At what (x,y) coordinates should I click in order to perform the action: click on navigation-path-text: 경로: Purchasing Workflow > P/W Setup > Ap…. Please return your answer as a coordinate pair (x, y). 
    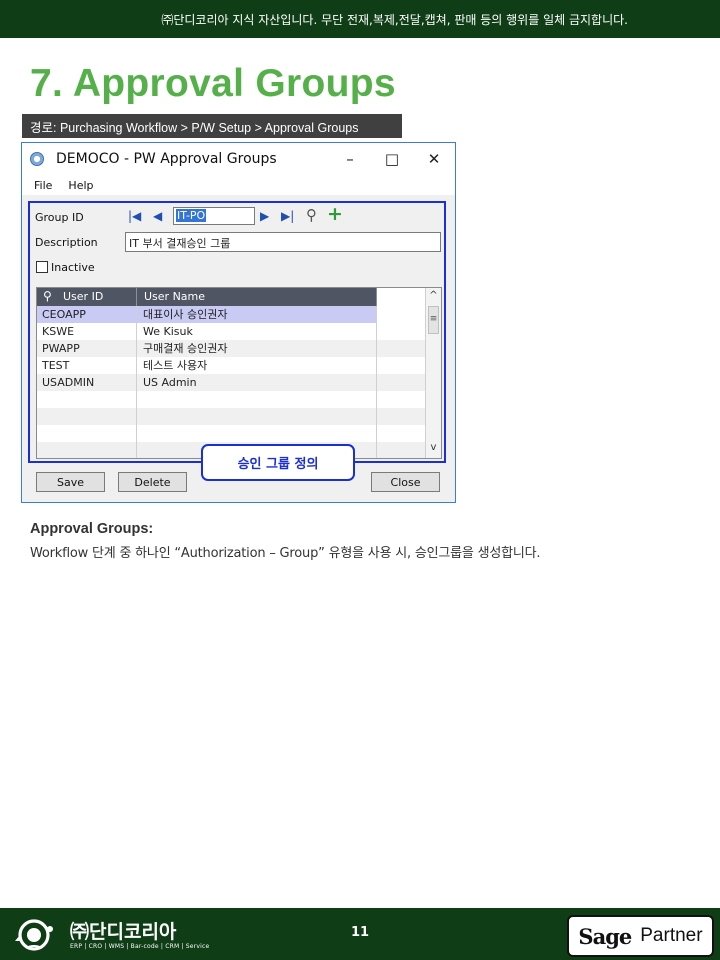
    Looking at the image, I should click on (194, 127).